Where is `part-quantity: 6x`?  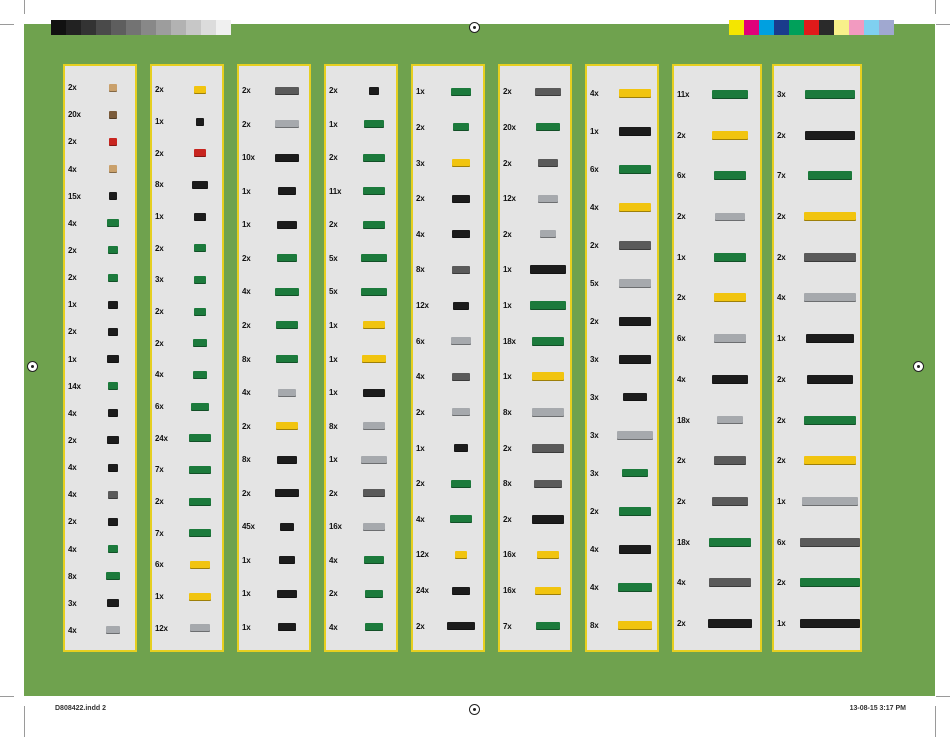 part-quantity: 6x is located at coordinates (681, 339).